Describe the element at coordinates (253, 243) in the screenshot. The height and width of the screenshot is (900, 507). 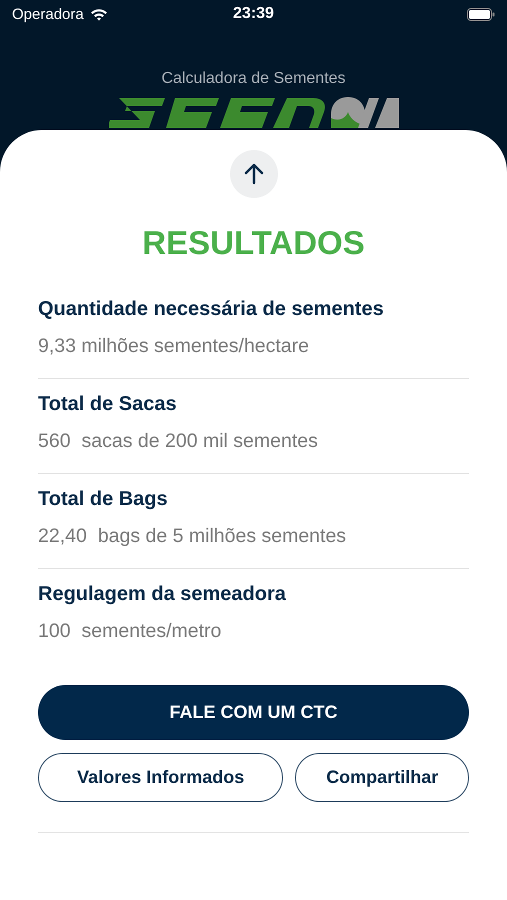
I see `results-title: RESULTADOS` at that location.